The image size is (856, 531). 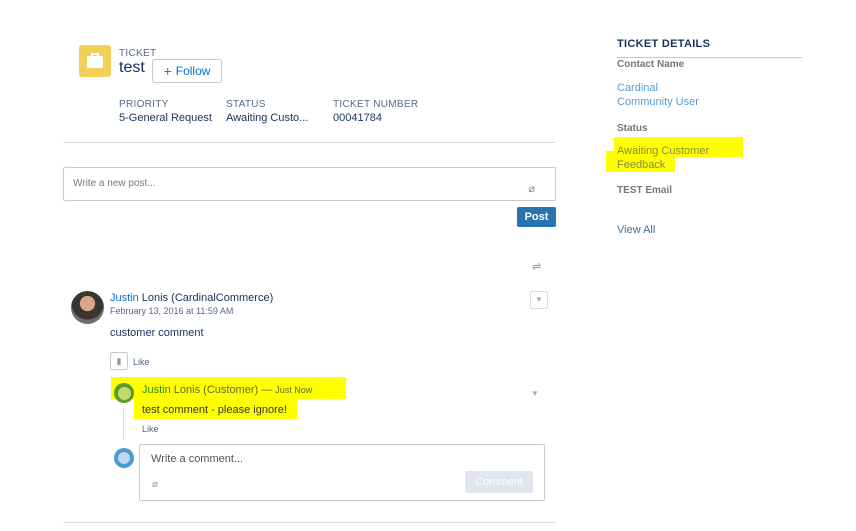 I want to click on status-value: Awaiting Customer Feedback, so click(x=663, y=158).